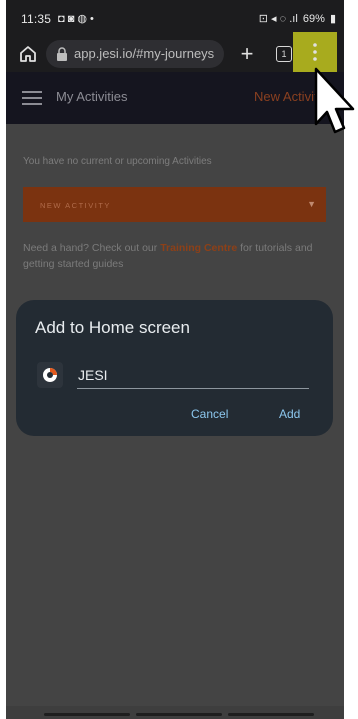  I want to click on caret-down-icon: ▼, so click(311, 204).